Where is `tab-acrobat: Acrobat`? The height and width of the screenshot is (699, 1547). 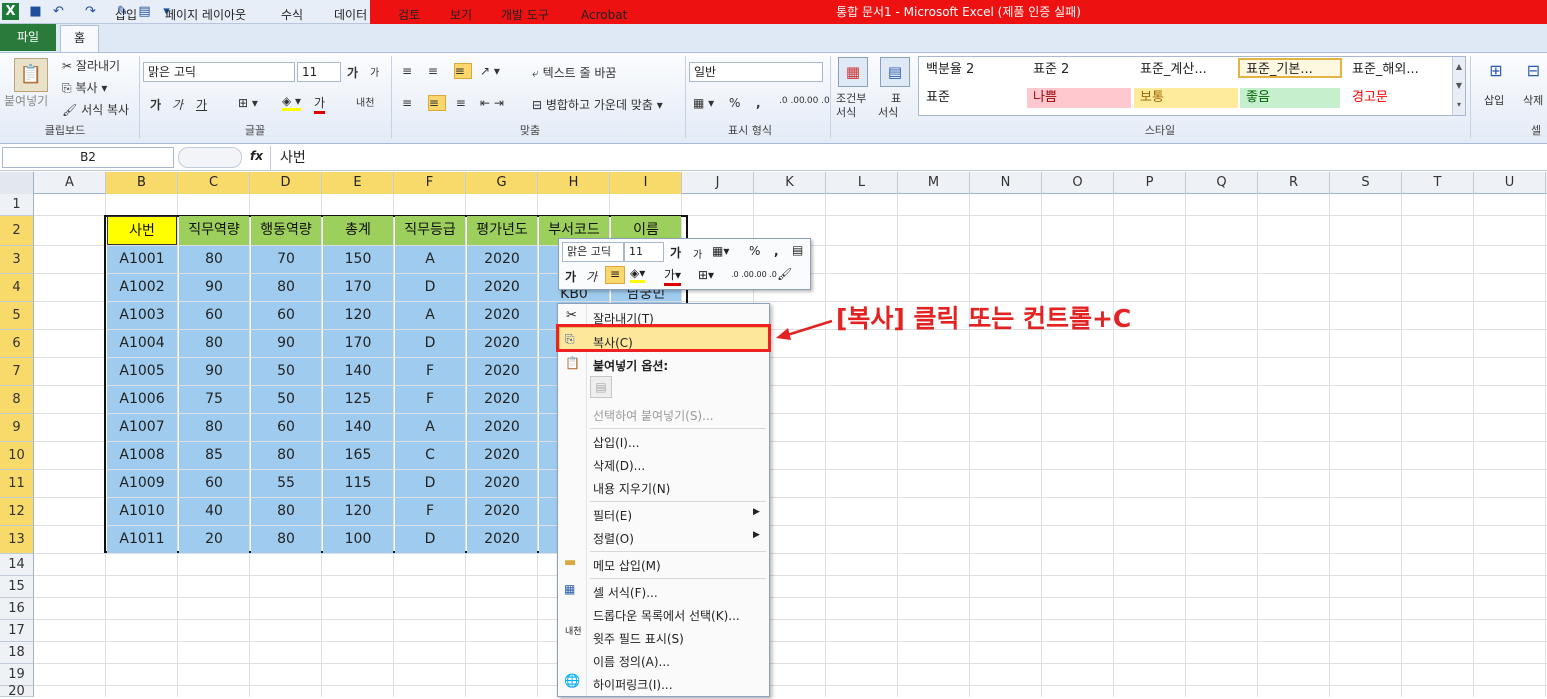
tab-acrobat: Acrobat is located at coordinates (604, 15).